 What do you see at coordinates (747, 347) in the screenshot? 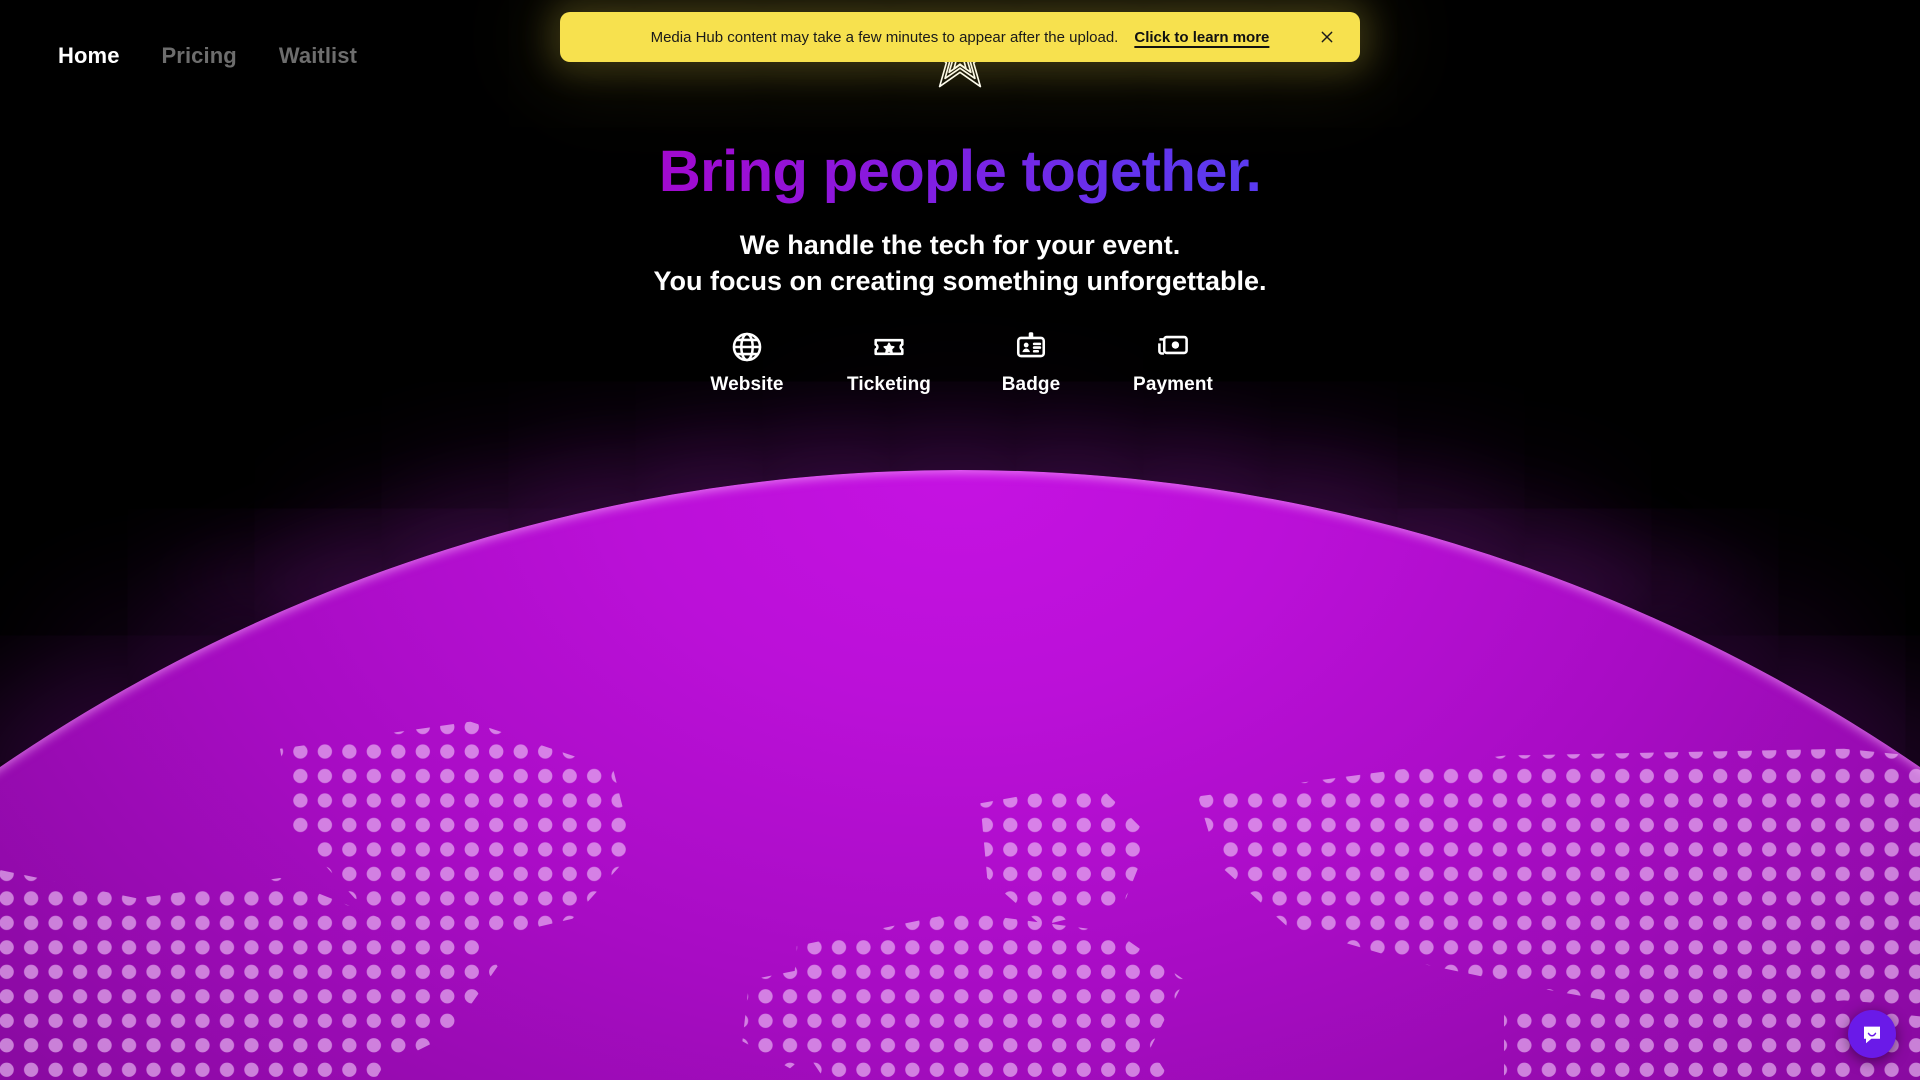
I see `globe-icon` at bounding box center [747, 347].